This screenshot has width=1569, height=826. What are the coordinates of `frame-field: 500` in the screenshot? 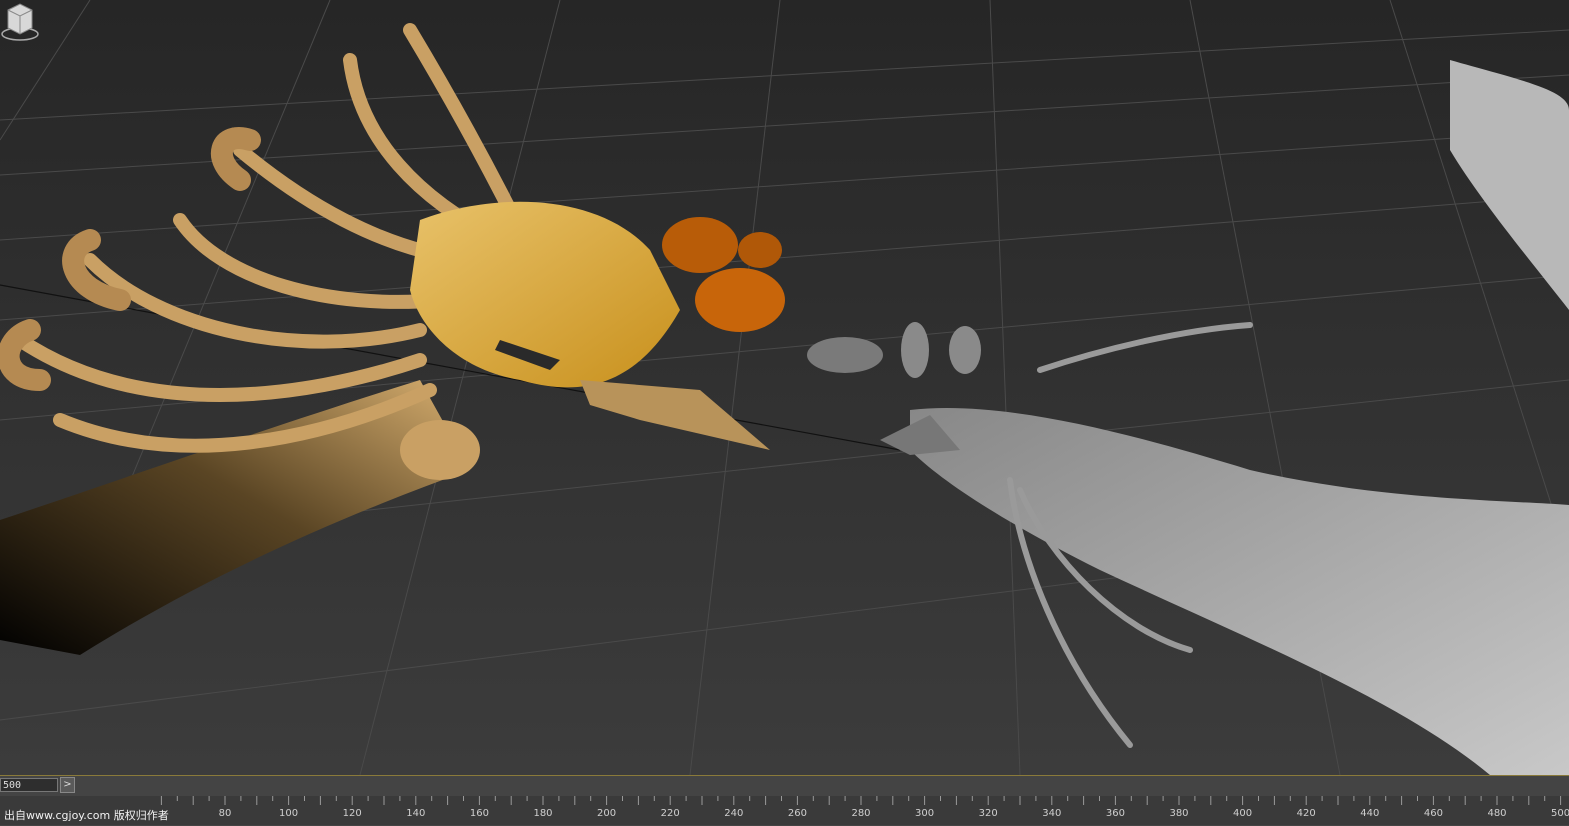 It's located at (29, 785).